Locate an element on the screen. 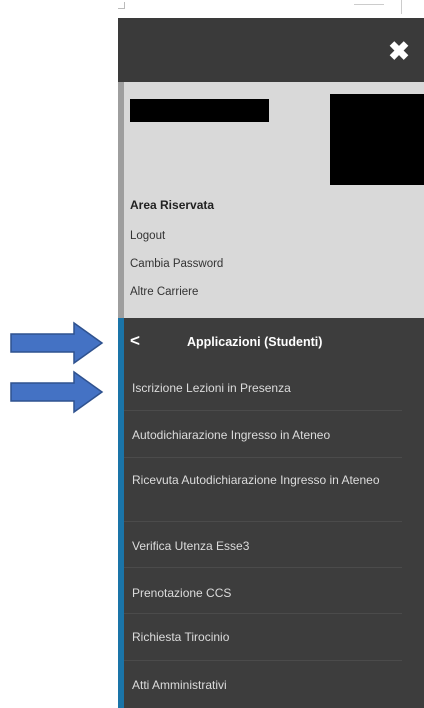 The height and width of the screenshot is (708, 424). menu-item-iscrizione-lezioni: Iscrizione Lezioni in Presenza is located at coordinates (263, 388).